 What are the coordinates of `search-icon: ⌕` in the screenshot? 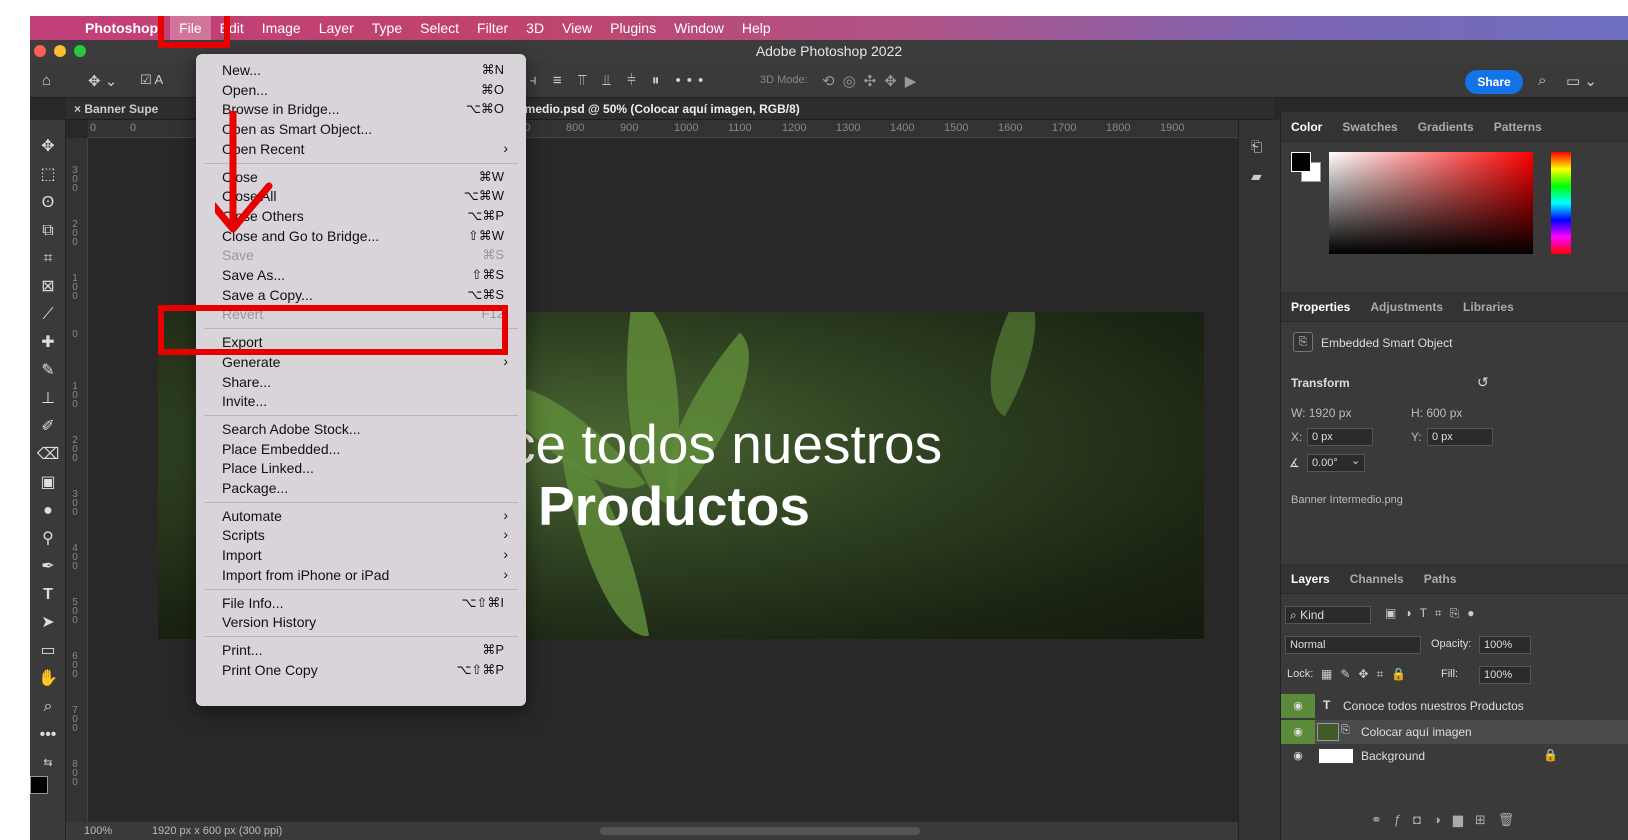 It's located at (1542, 80).